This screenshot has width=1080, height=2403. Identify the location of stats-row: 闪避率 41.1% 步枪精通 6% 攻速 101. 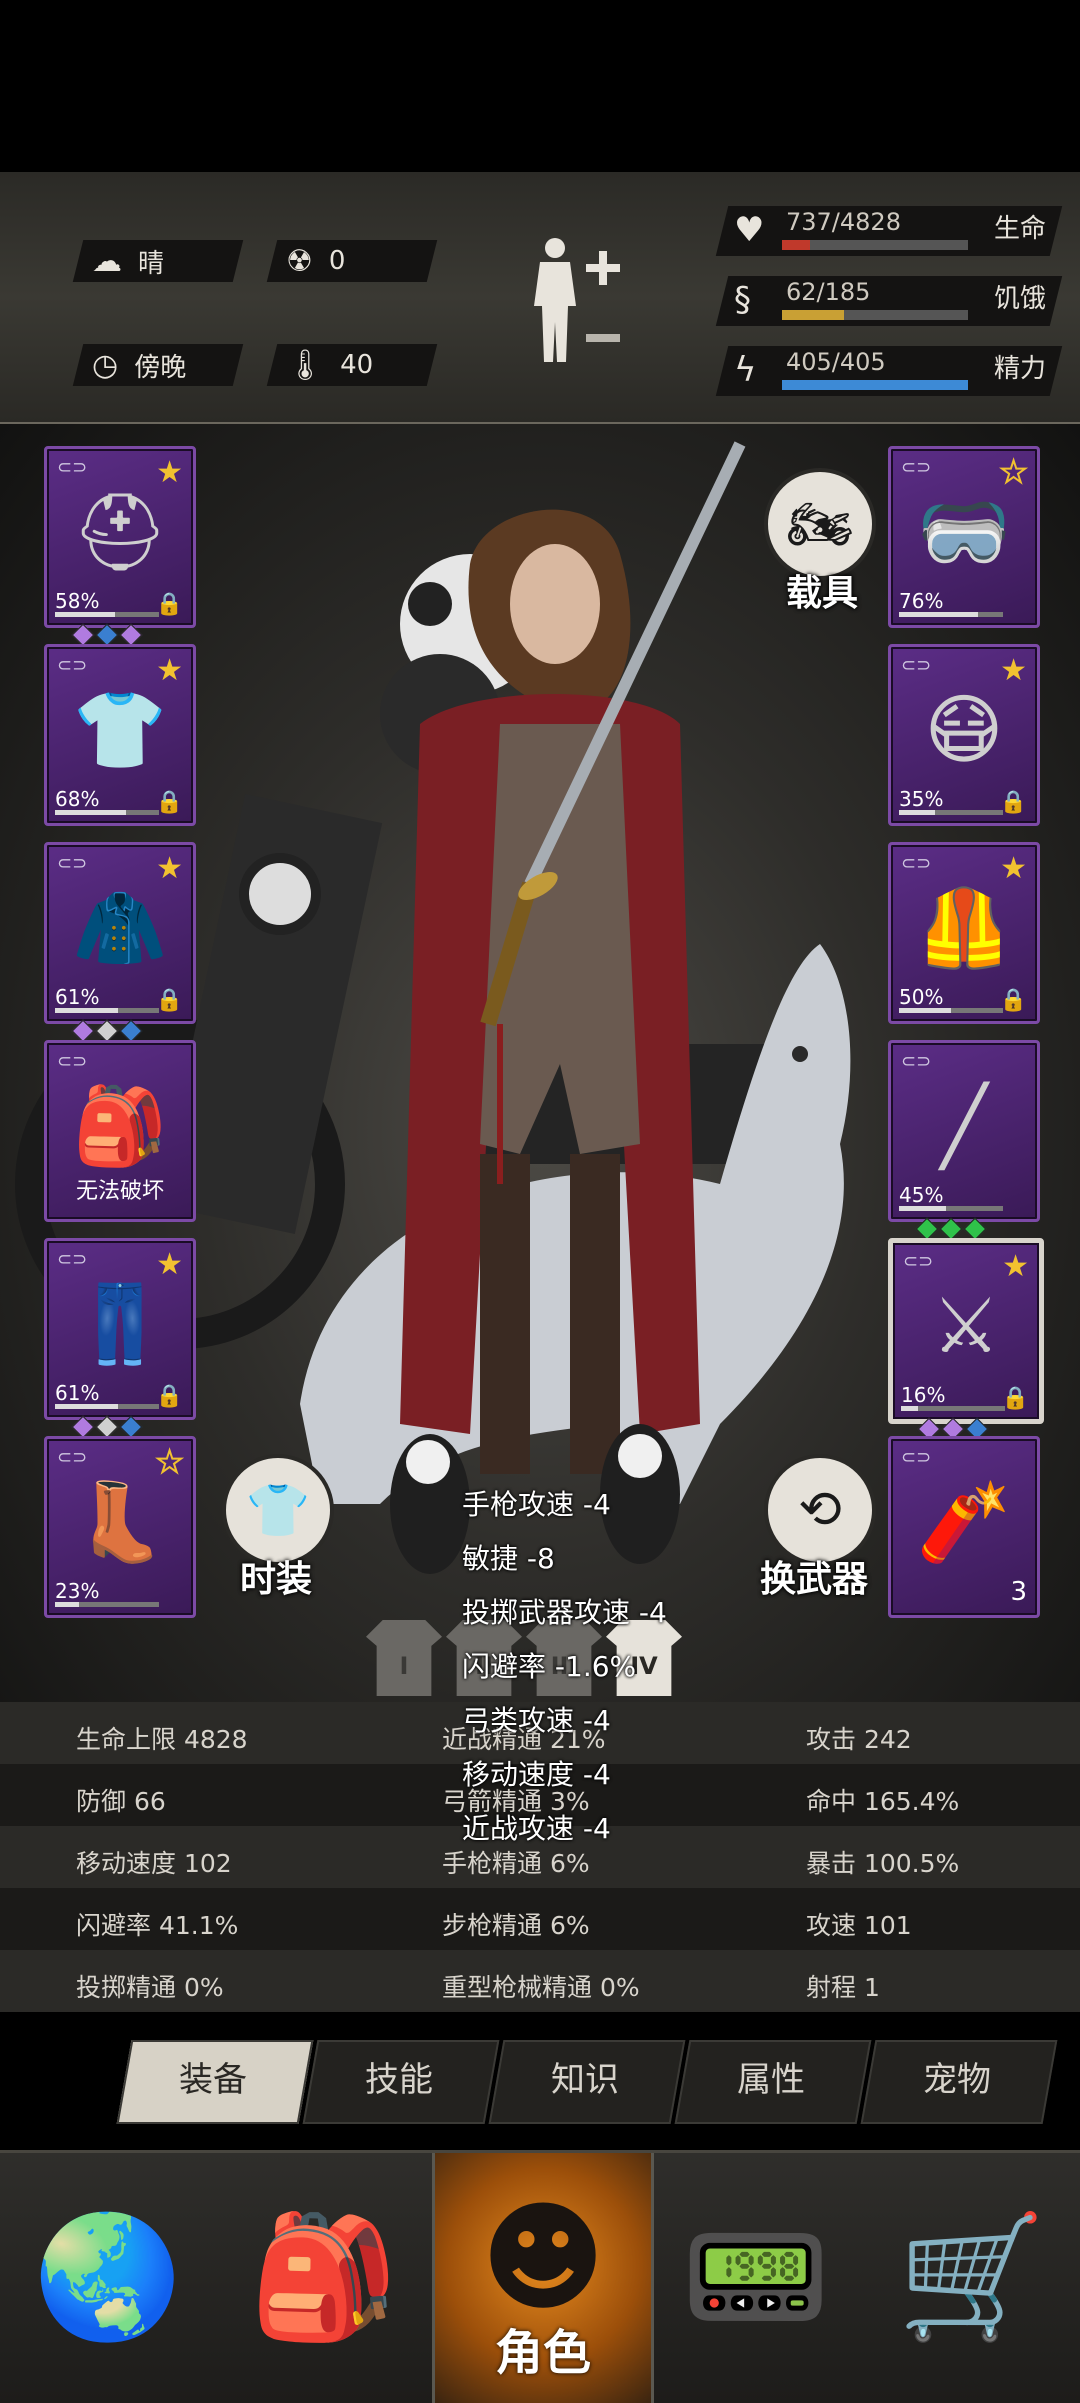
(540, 1919).